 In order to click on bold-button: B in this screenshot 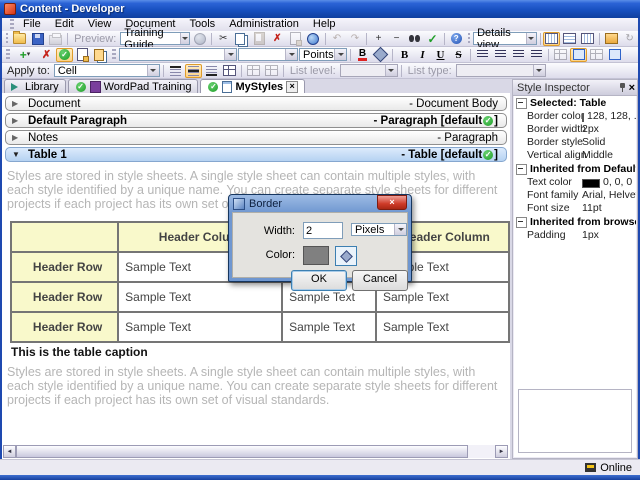, I will do `click(404, 55)`.